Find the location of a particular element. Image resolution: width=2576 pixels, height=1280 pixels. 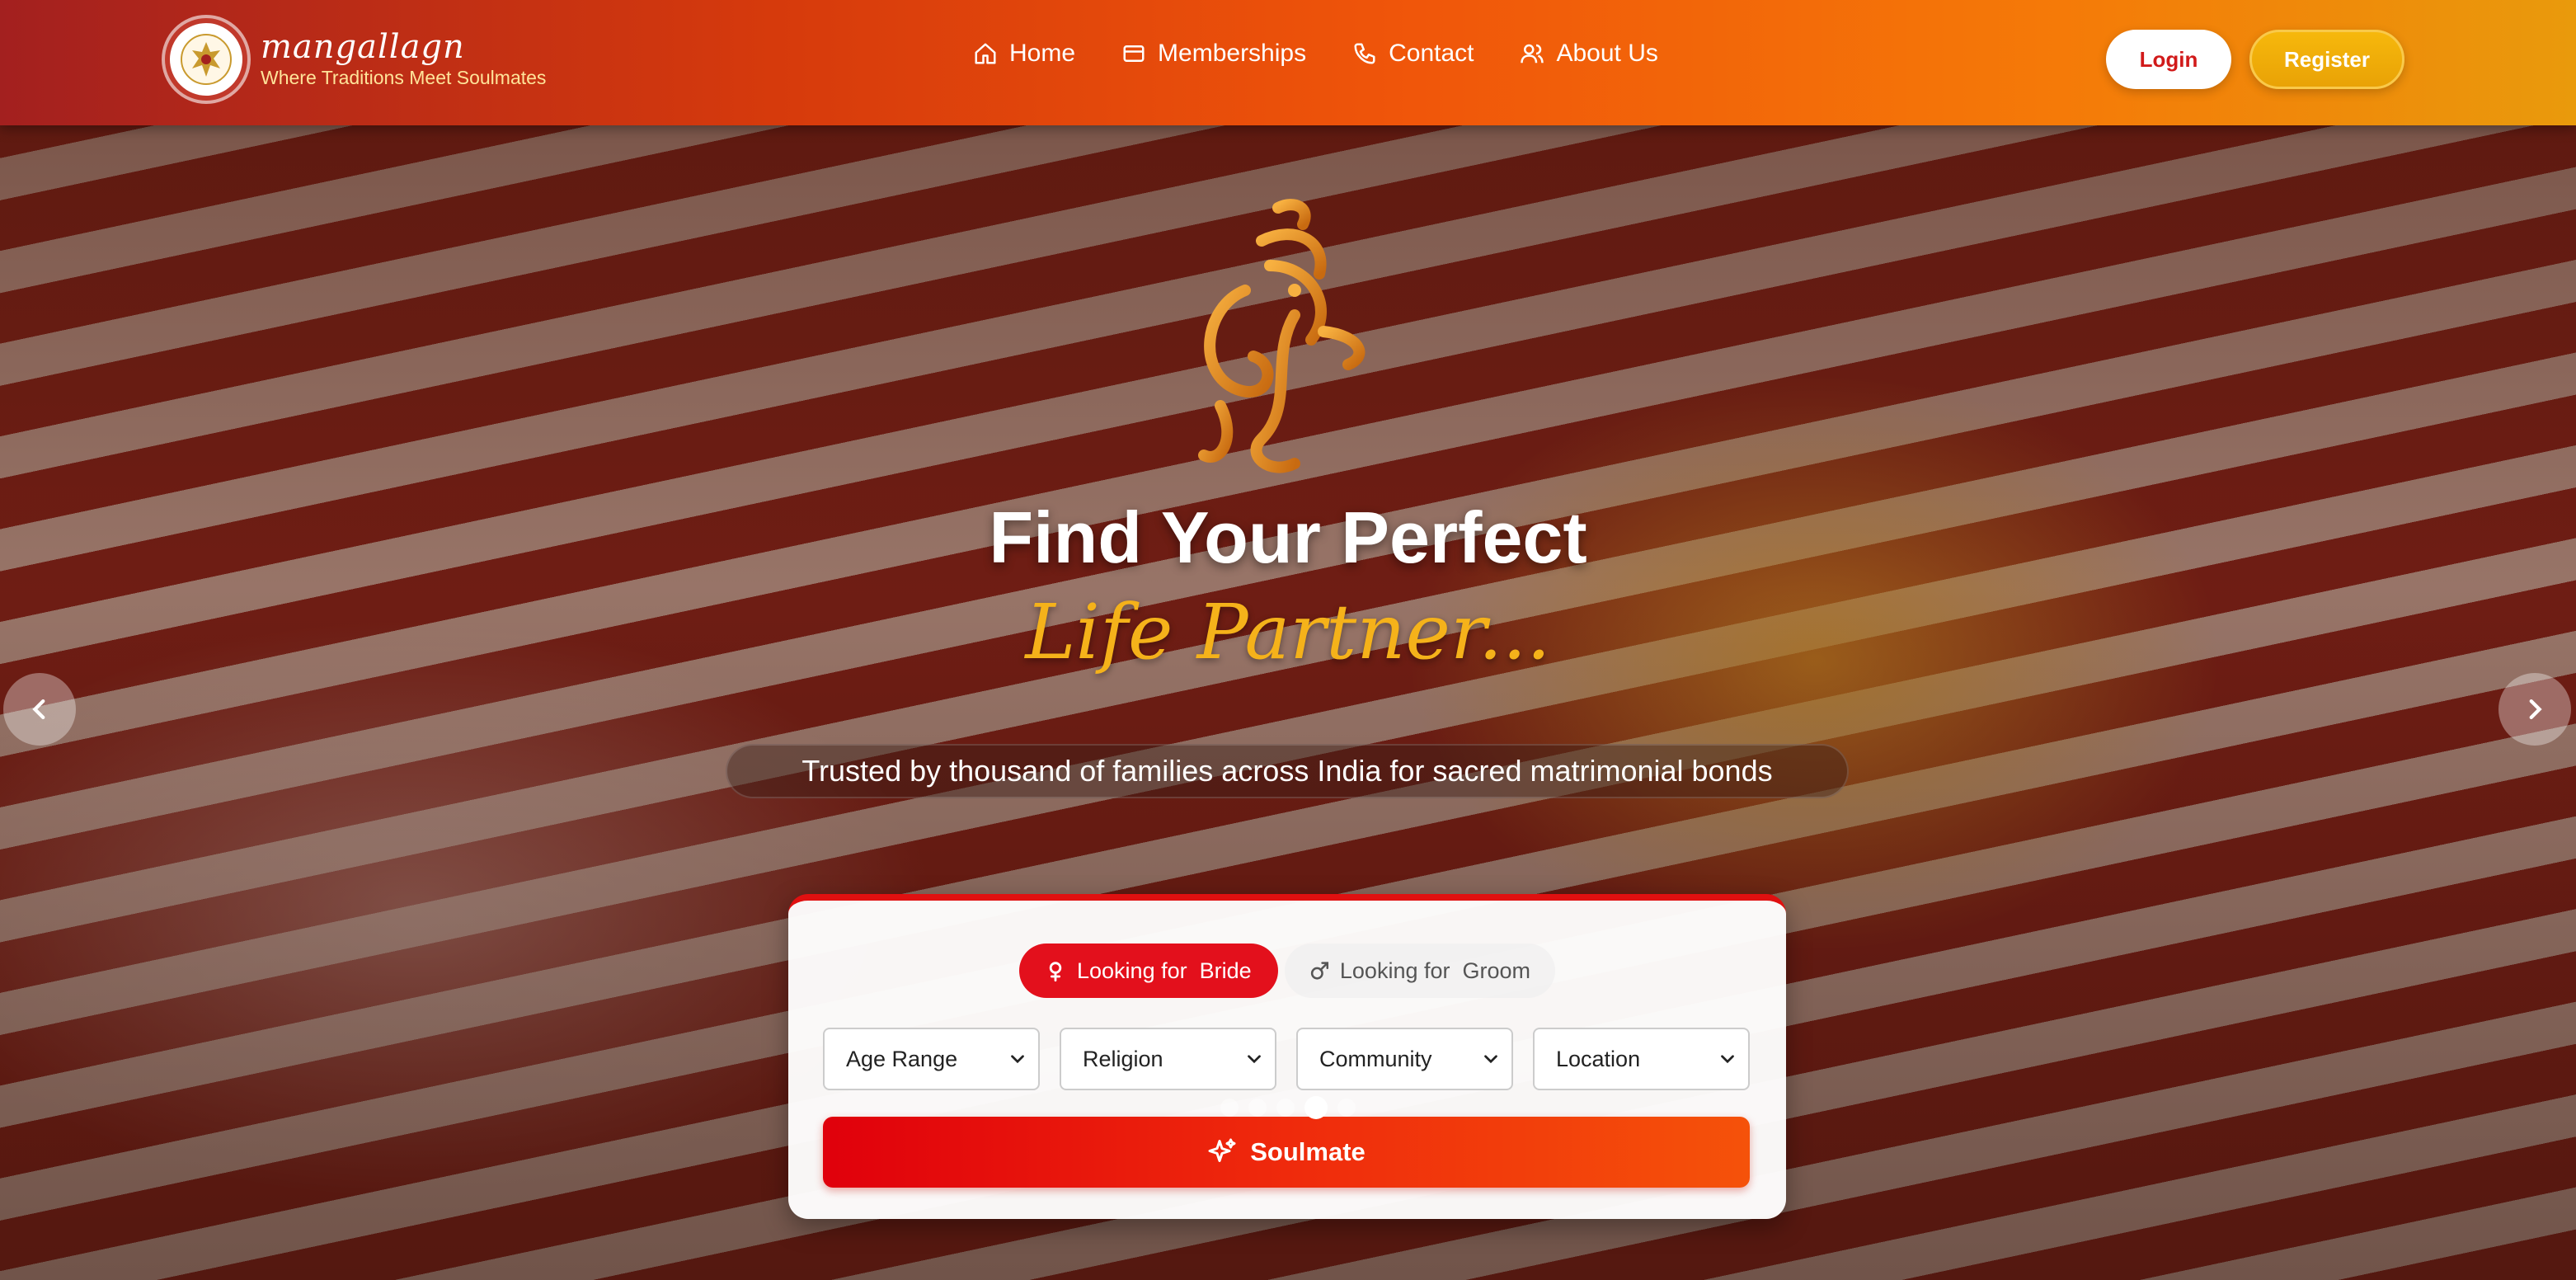

groom-toggle-label: Looking for Groom is located at coordinates (1434, 970).